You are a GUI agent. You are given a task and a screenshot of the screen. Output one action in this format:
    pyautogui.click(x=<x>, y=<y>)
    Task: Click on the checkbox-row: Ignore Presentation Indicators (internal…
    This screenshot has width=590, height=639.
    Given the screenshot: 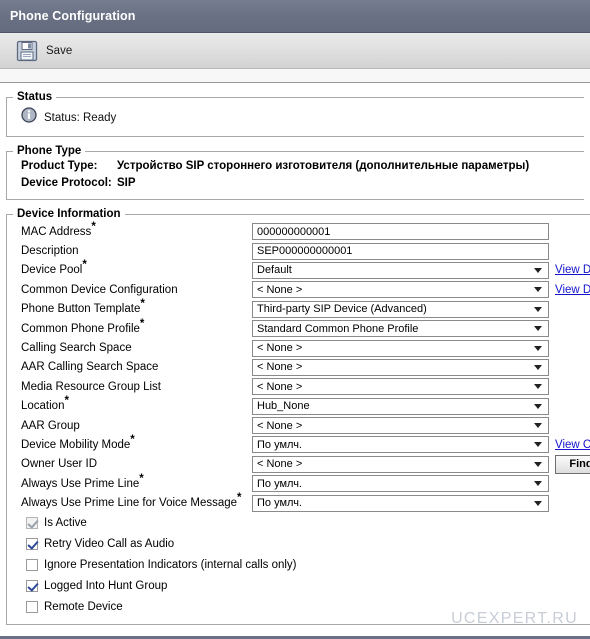 What is the action you would take?
    pyautogui.click(x=298, y=565)
    